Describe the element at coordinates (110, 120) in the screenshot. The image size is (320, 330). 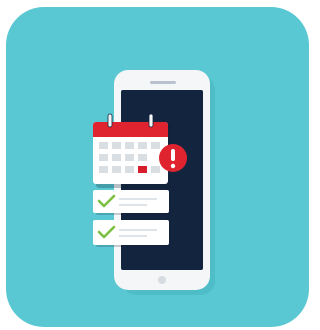
I see `calendar-ring-left` at that location.